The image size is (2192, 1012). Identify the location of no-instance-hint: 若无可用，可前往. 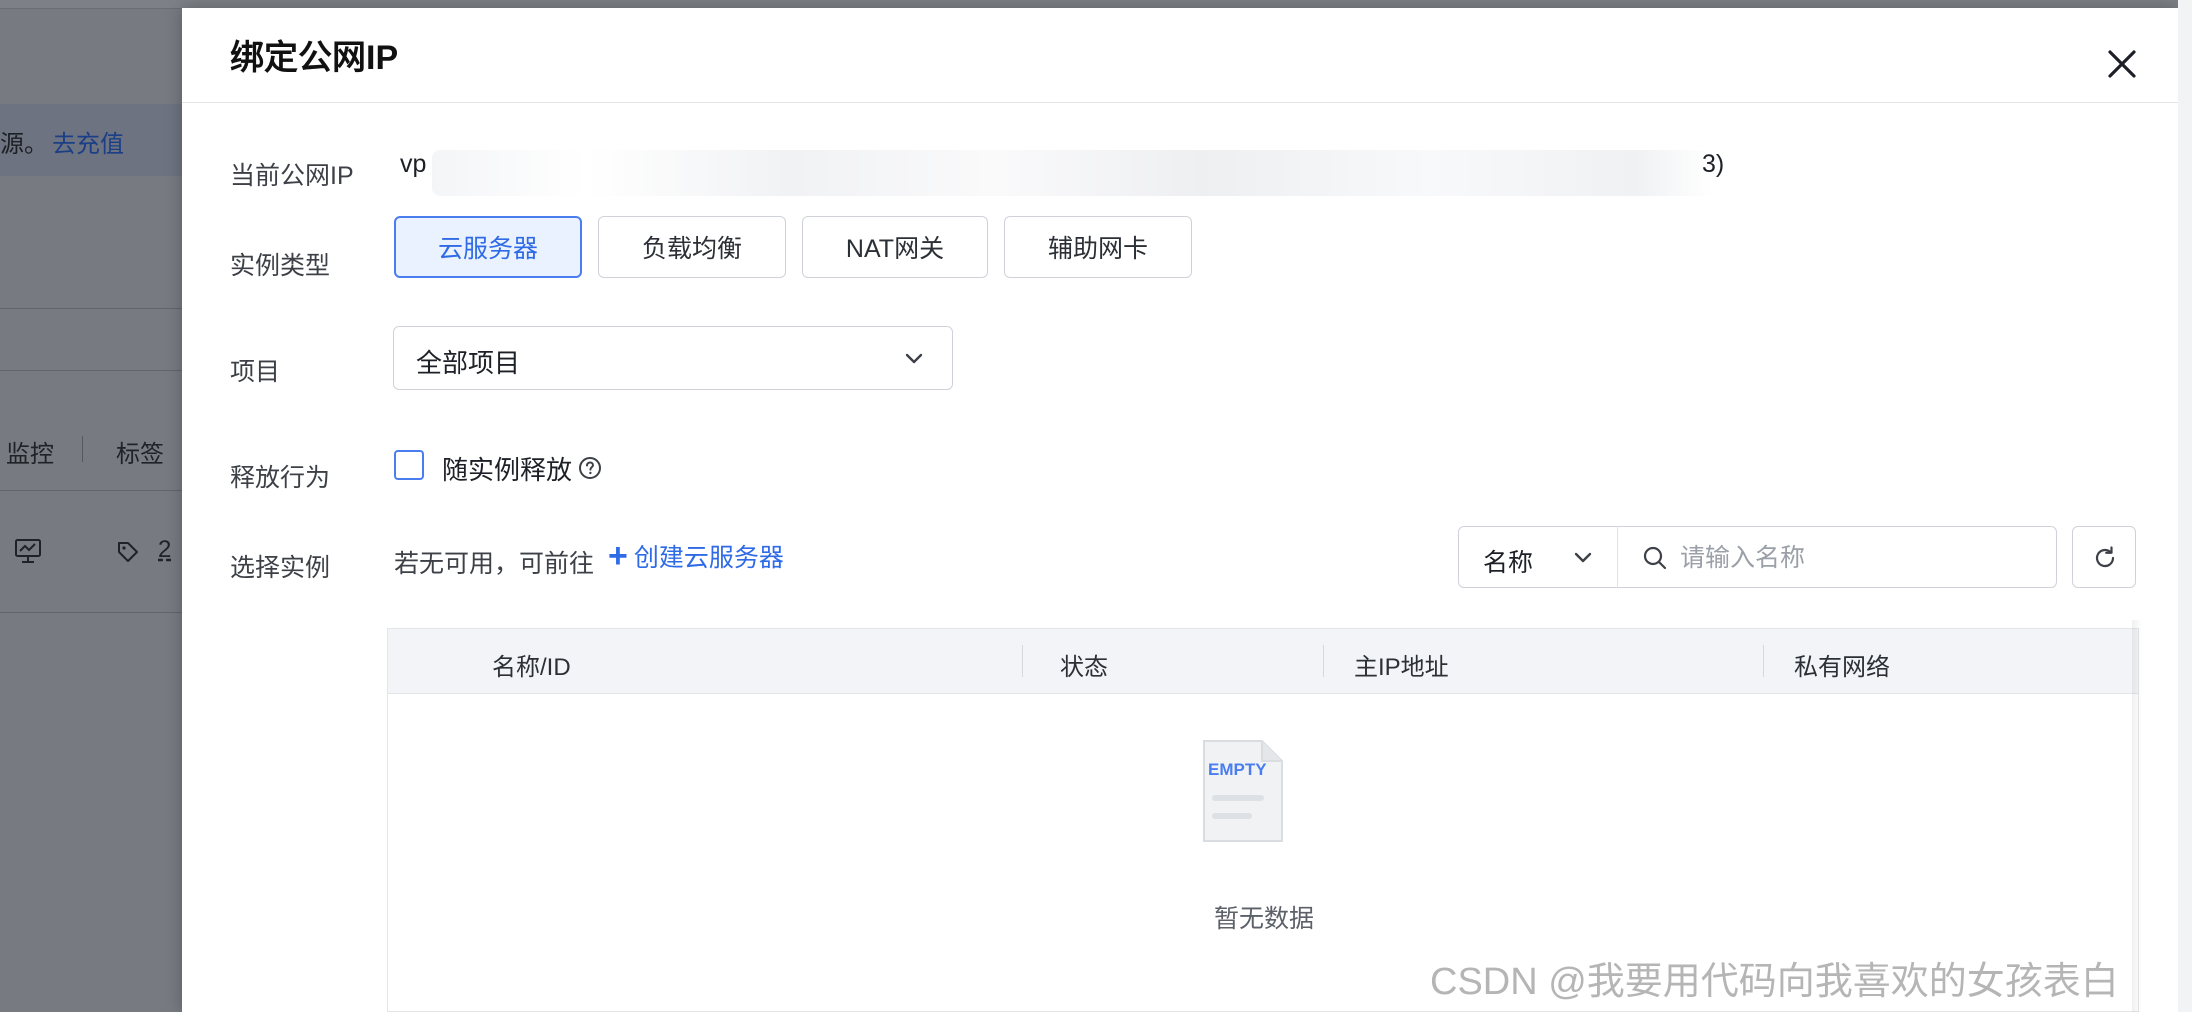
(494, 564).